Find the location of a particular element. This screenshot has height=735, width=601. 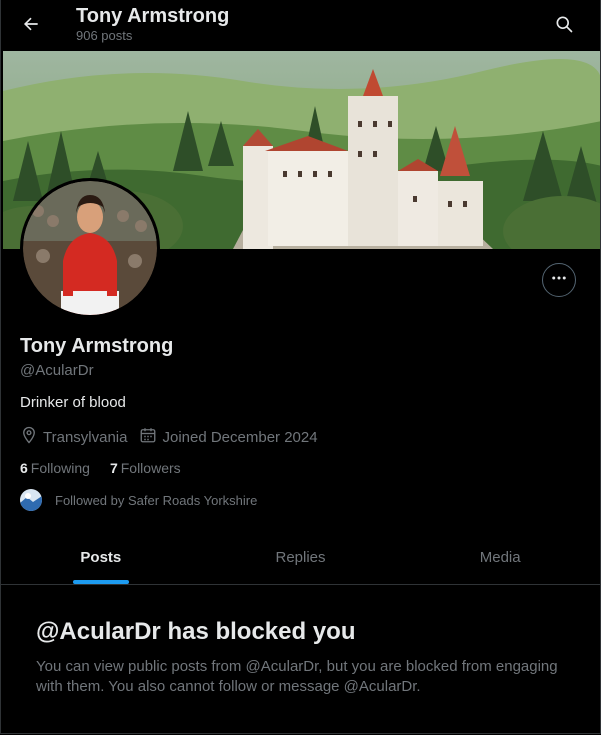

following-link: 6 Following is located at coordinates (55, 468).